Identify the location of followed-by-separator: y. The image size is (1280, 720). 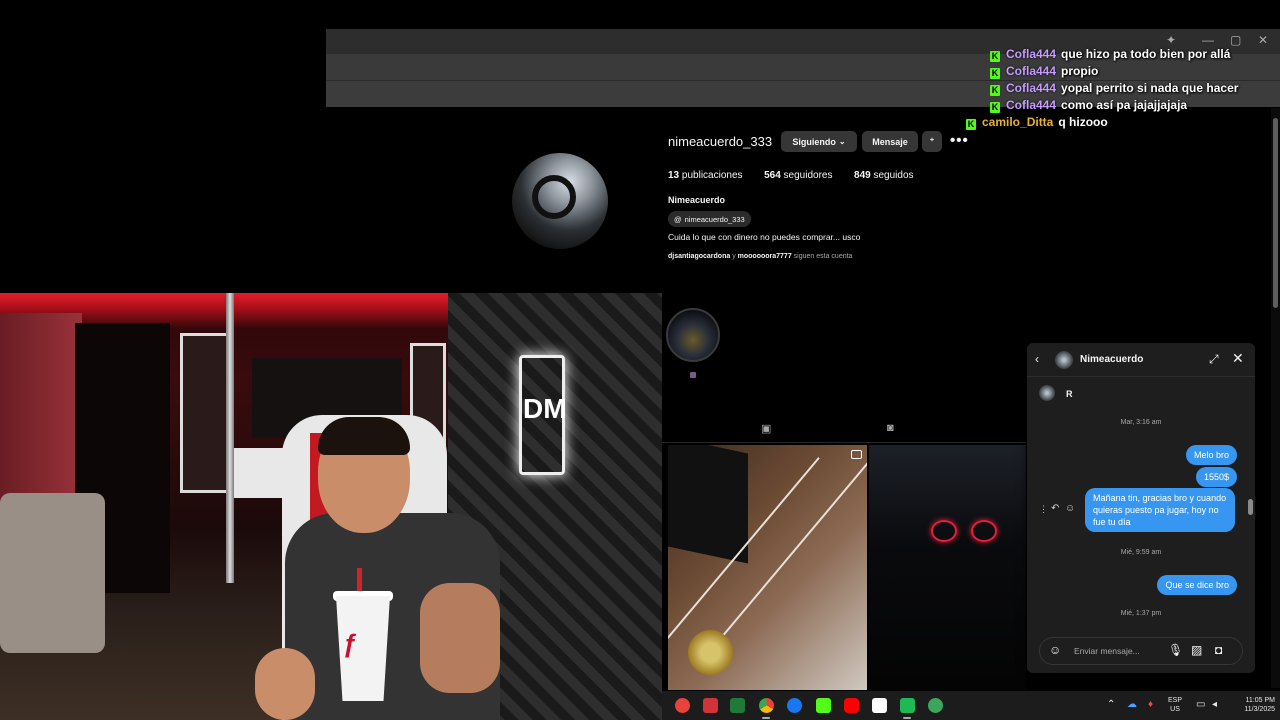
(734, 256).